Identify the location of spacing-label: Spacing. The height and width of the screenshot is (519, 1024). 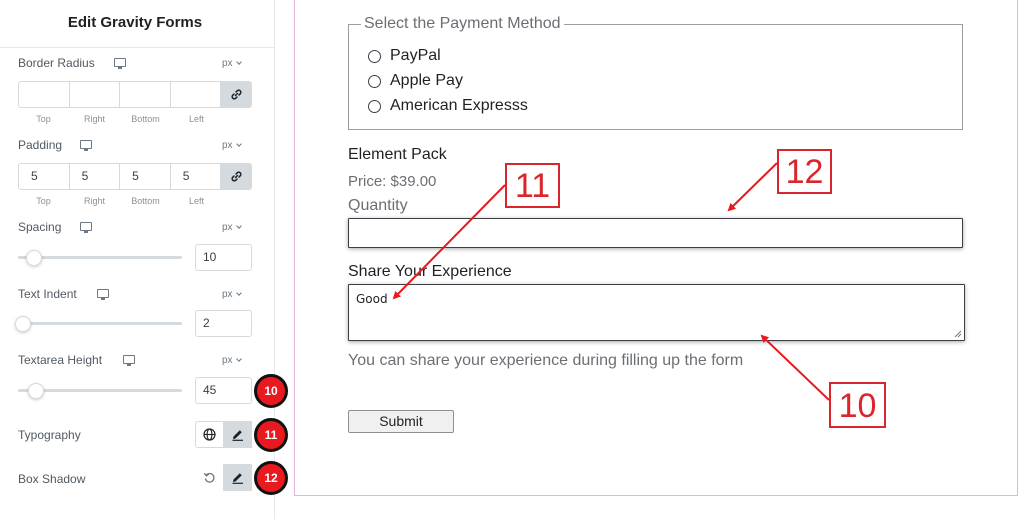
(40, 227).